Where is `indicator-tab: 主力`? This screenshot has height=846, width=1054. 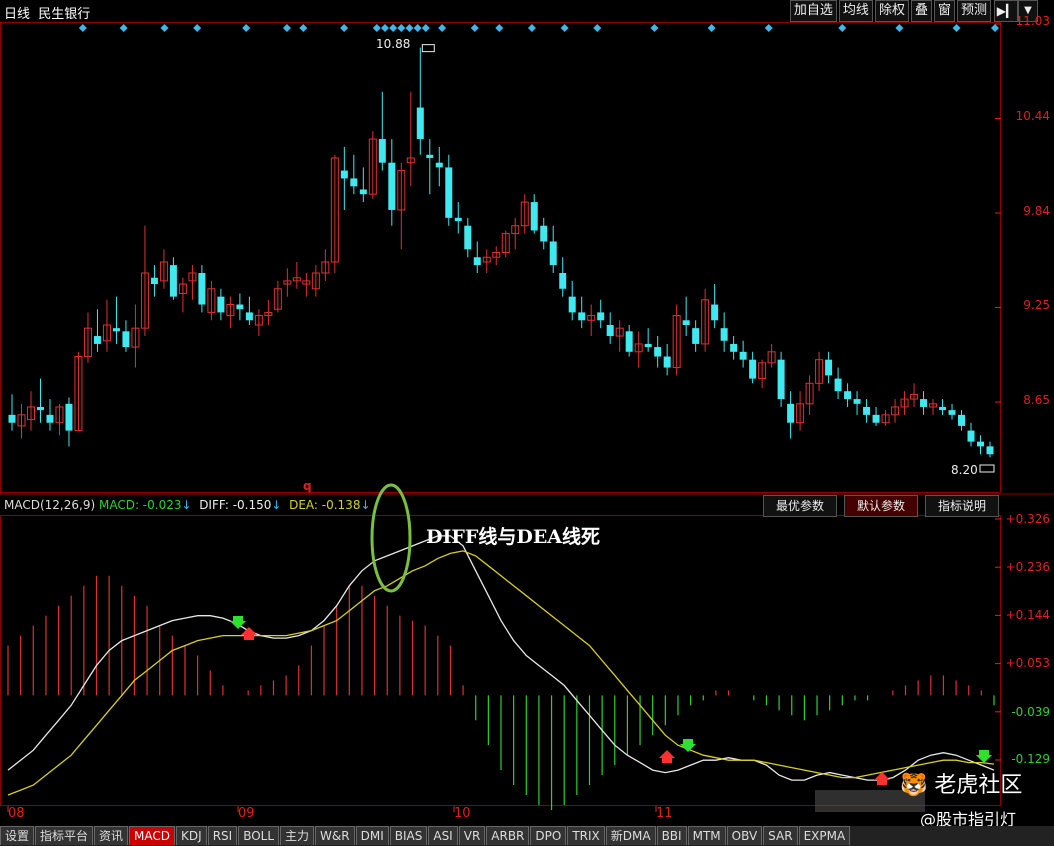
indicator-tab: 主力 is located at coordinates (297, 835).